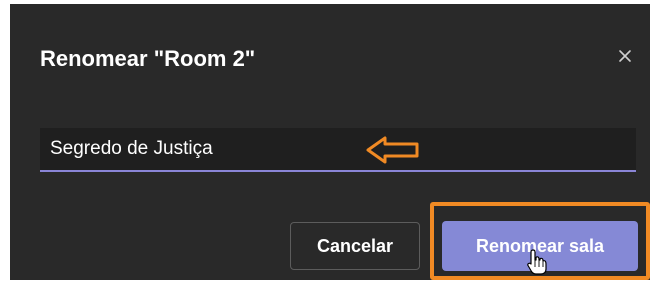  Describe the element at coordinates (393, 150) in the screenshot. I see `left-arrow-annotation-icon` at that location.